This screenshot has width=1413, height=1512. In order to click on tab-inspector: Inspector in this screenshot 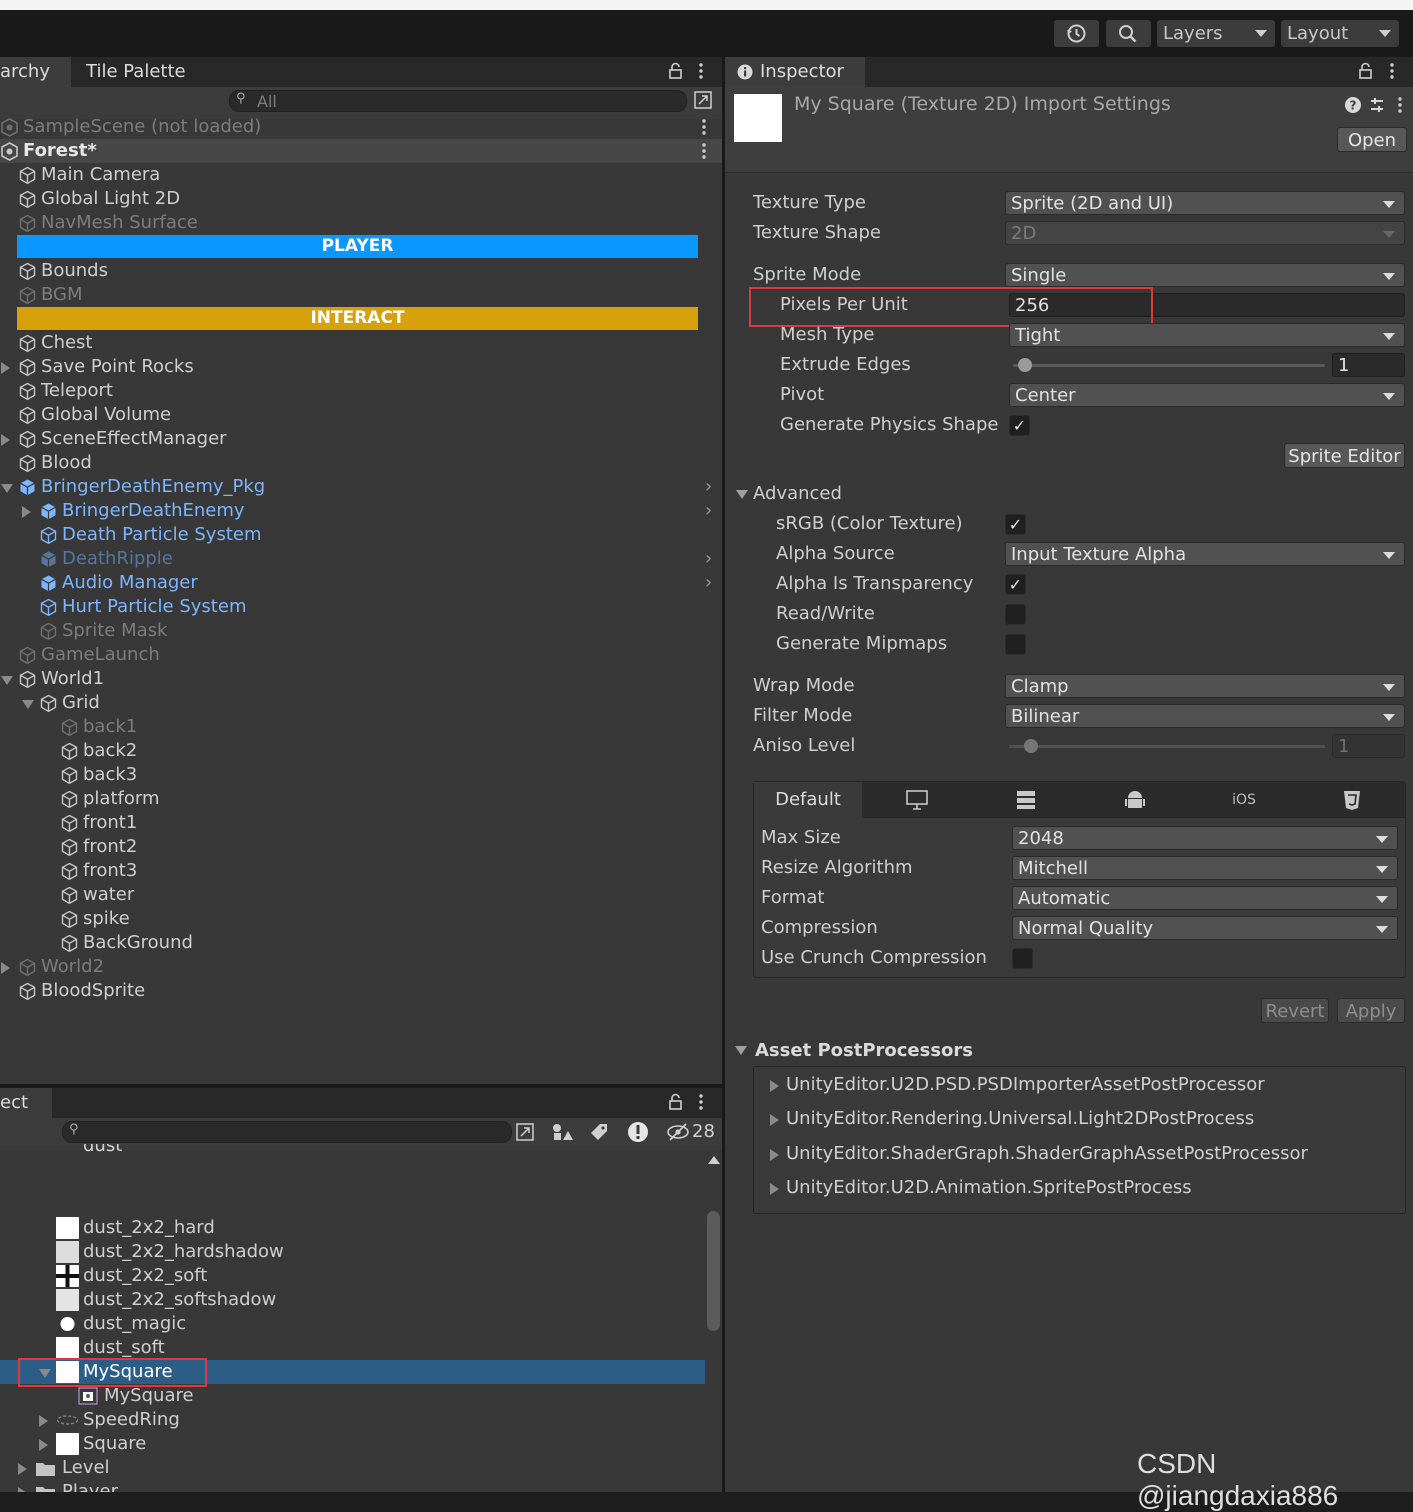, I will do `click(795, 72)`.